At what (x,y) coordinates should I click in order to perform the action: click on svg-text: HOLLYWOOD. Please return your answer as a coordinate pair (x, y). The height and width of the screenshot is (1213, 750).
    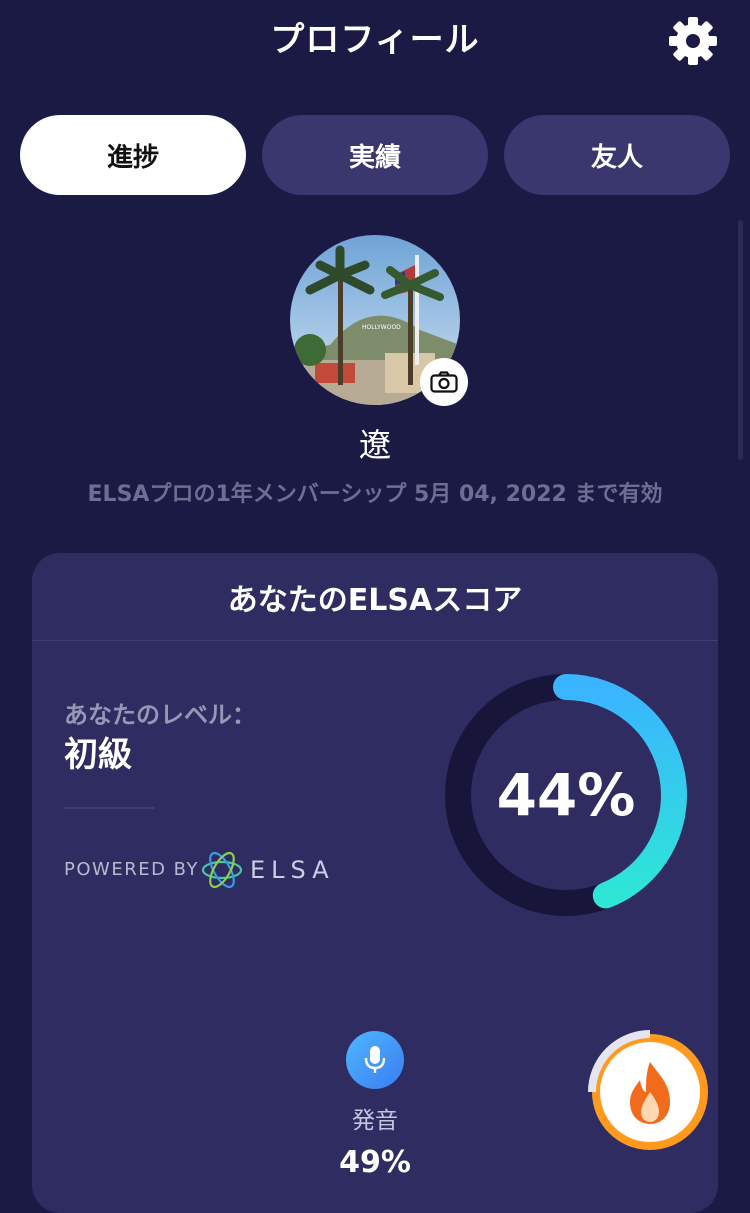
    Looking at the image, I should click on (381, 327).